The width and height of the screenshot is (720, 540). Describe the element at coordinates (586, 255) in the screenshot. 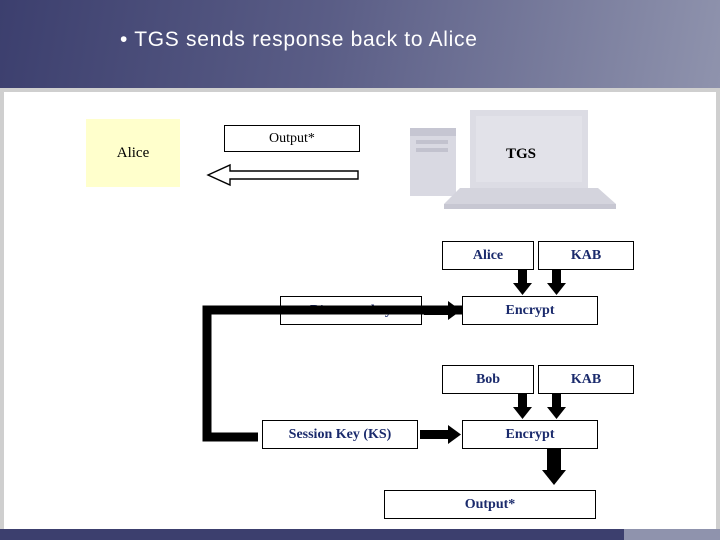

I see `kab-input-box-1: KAB` at that location.